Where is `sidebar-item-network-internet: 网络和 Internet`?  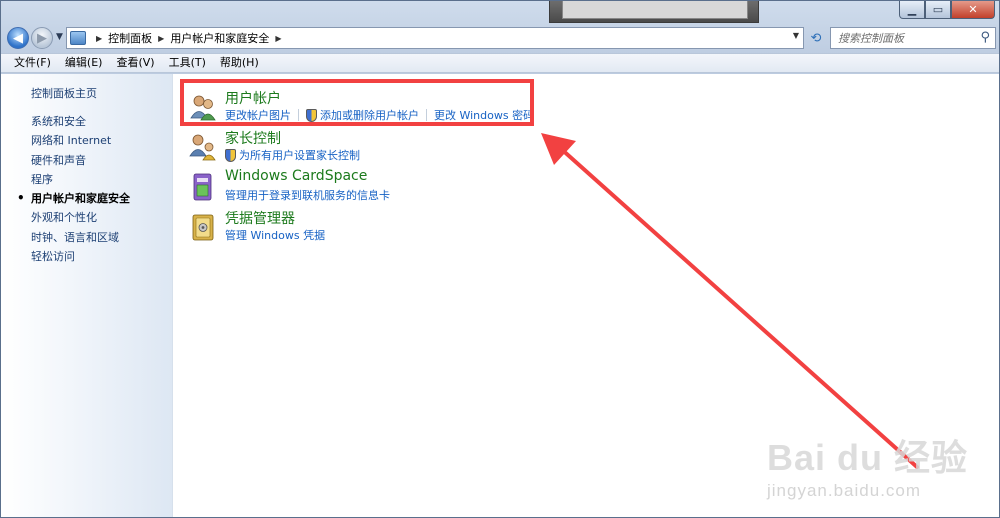 sidebar-item-network-internet: 网络和 Internet is located at coordinates (80, 140).